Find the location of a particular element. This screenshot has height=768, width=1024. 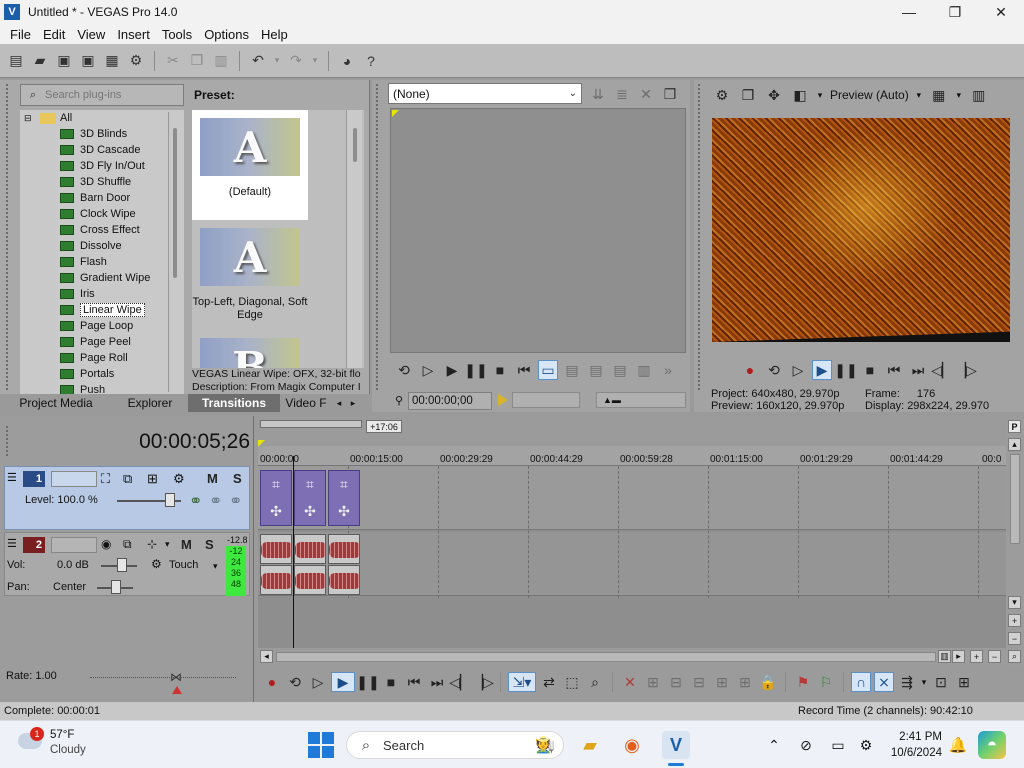

trim-mode-icon: ▭ is located at coordinates (548, 370).